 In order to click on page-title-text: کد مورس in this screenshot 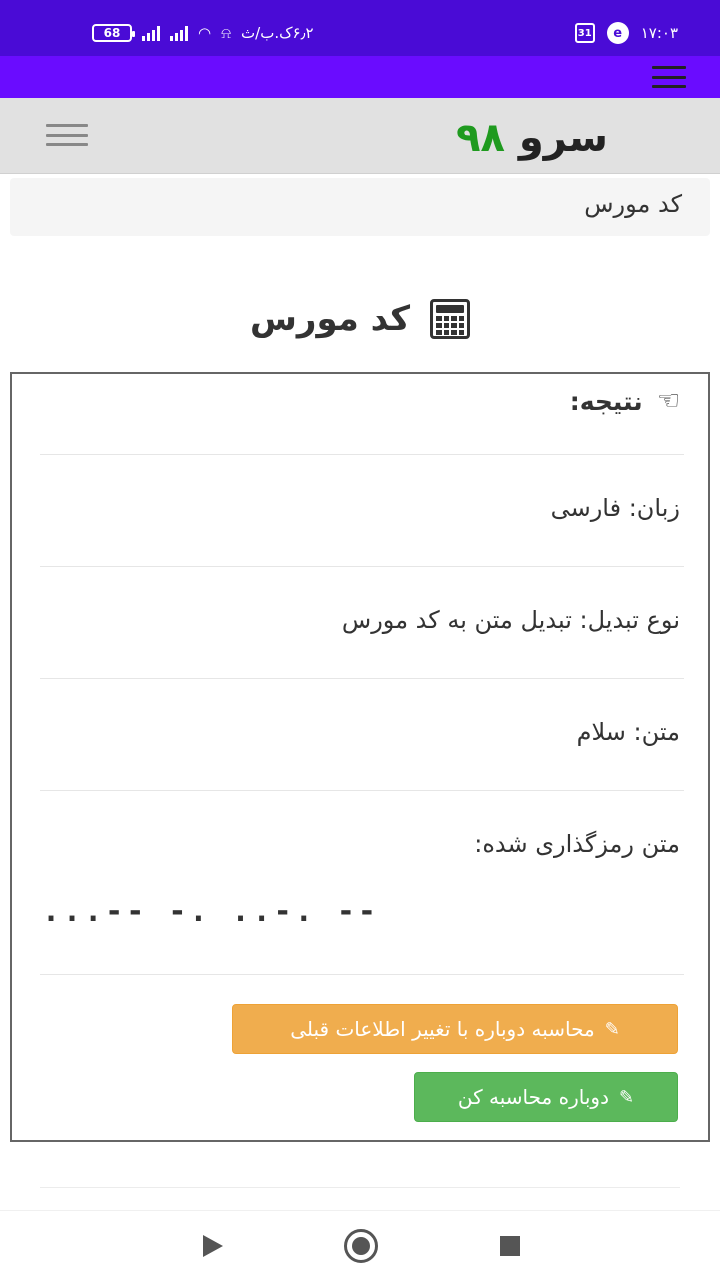, I will do `click(330, 319)`.